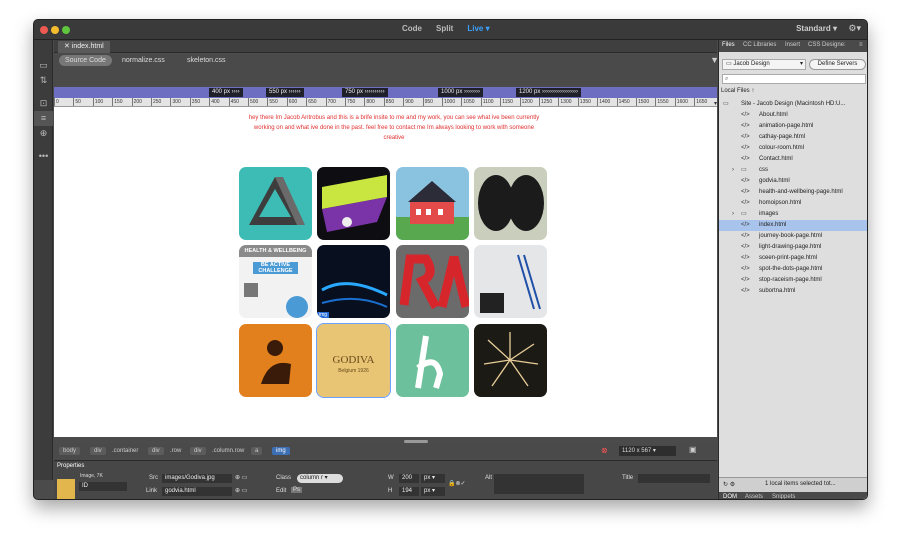 This screenshot has width=900, height=560. What do you see at coordinates (539, 484) in the screenshot?
I see `alt-field` at bounding box center [539, 484].